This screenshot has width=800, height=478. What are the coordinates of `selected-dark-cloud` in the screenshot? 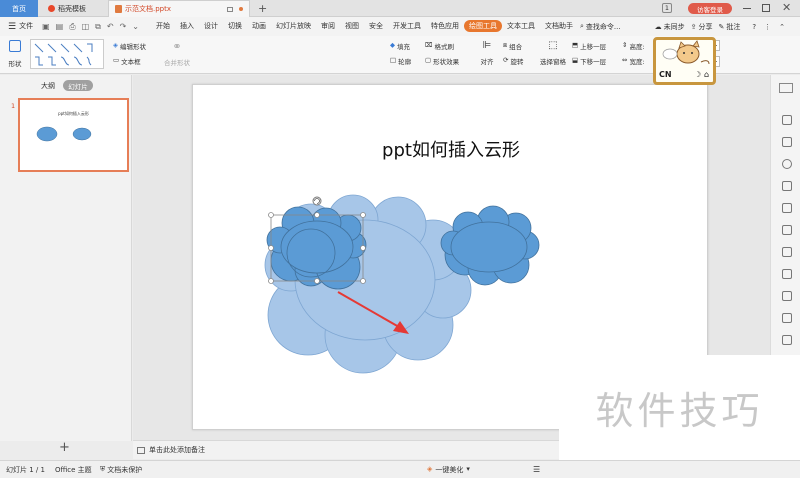 It's located at (316, 248).